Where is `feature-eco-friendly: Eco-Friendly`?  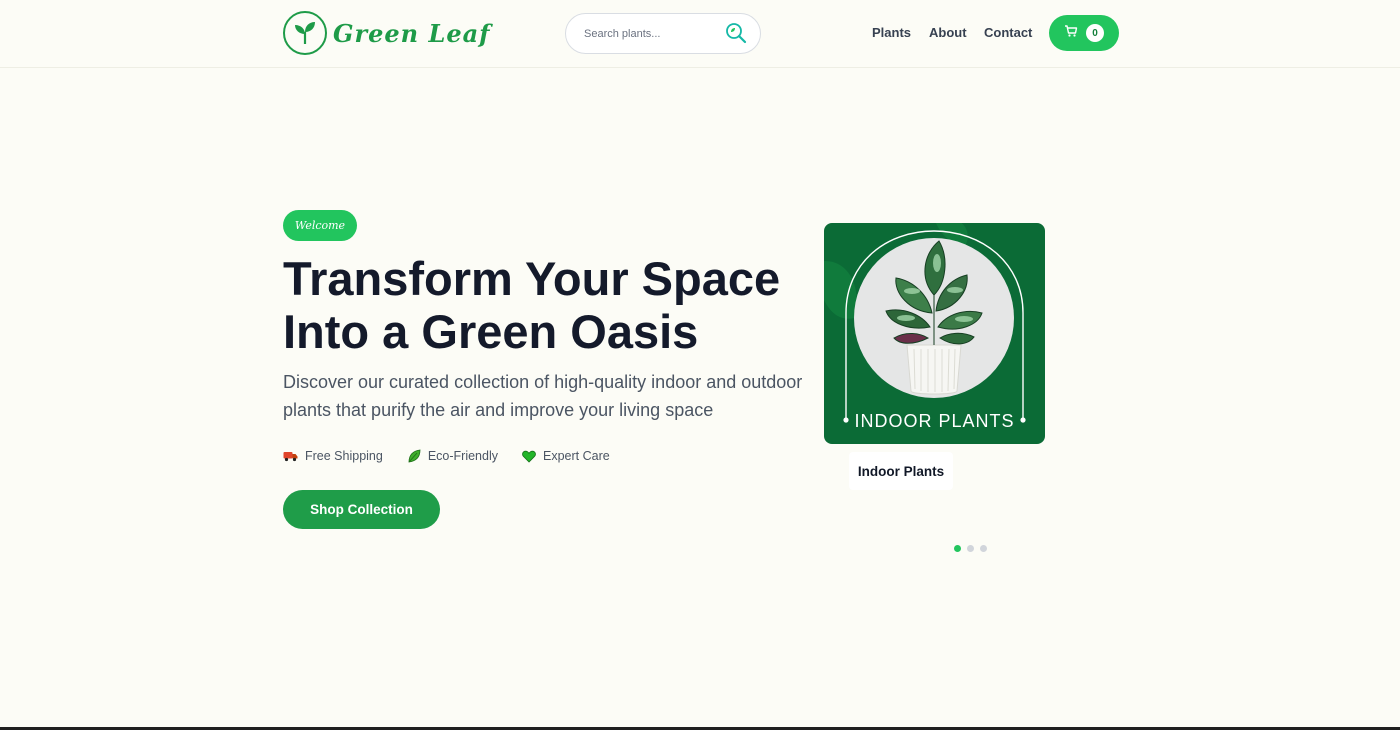
feature-eco-friendly: Eco-Friendly is located at coordinates (452, 456).